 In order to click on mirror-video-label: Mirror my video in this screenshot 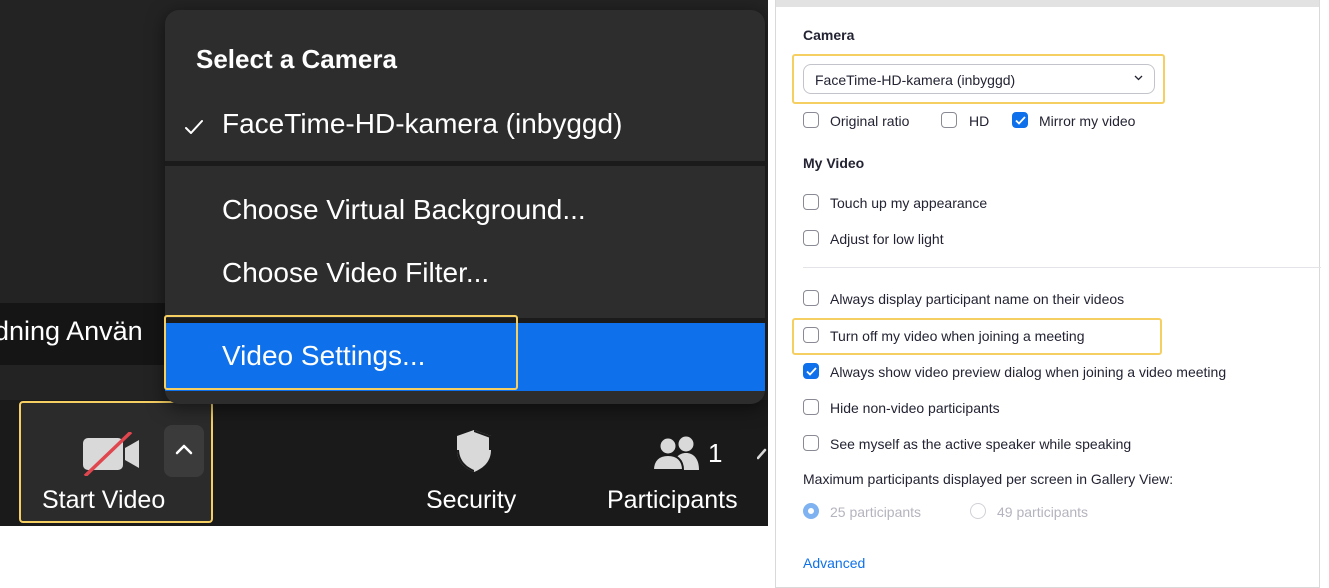, I will do `click(1087, 121)`.